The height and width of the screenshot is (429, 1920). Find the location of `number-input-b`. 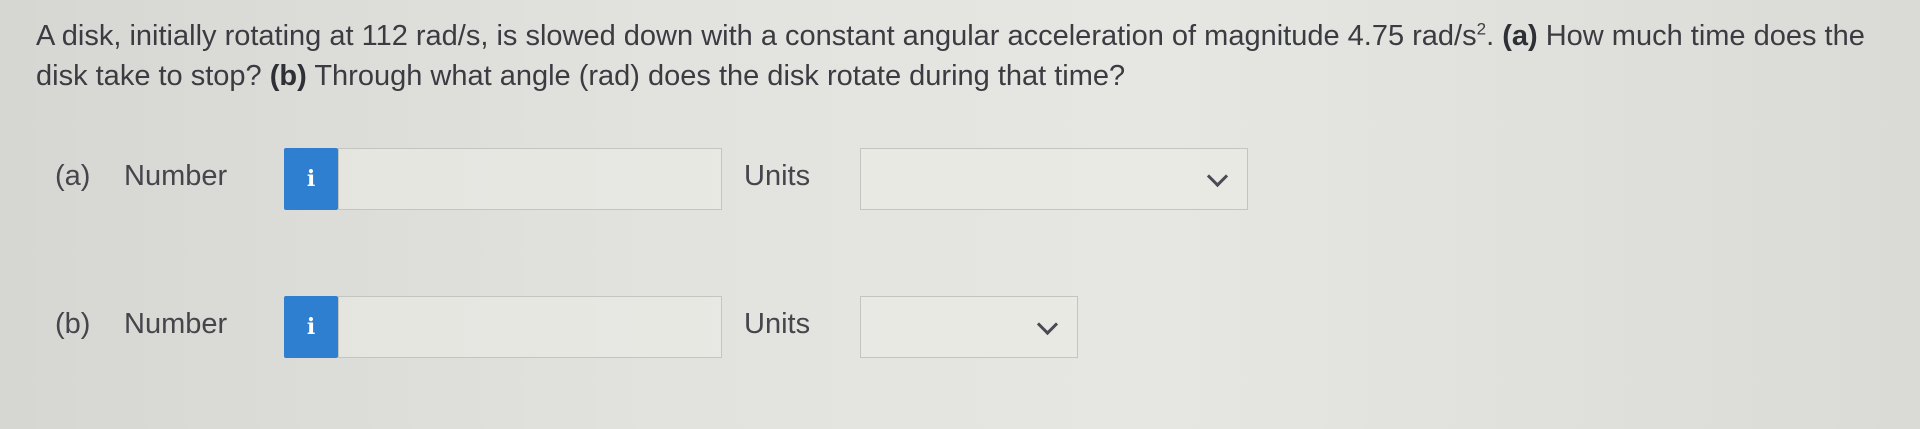

number-input-b is located at coordinates (530, 327).